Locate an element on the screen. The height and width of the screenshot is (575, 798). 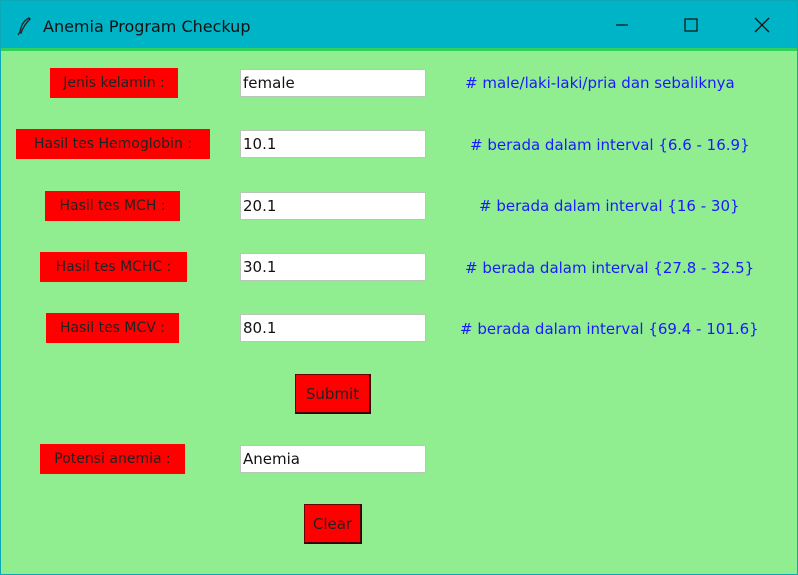
label-mcv: Hasil tes MCV : is located at coordinates (112, 328).